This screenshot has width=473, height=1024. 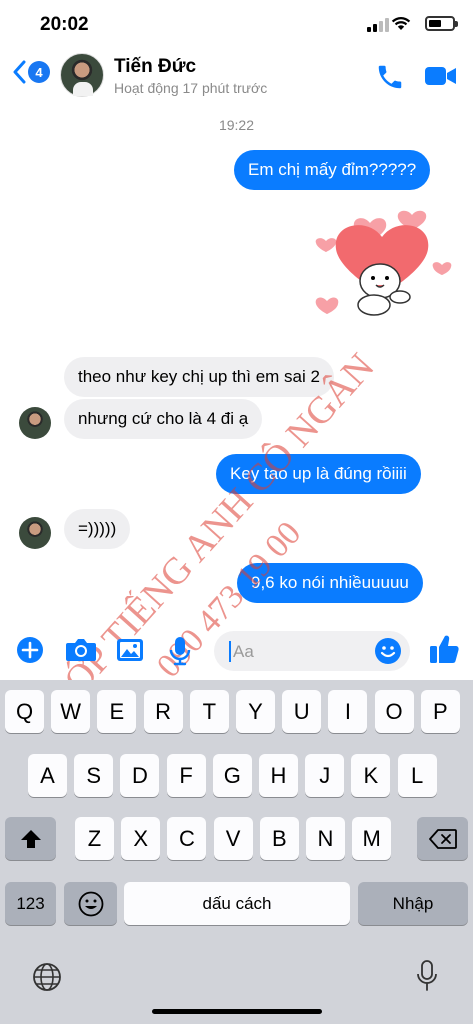 I want to click on contact-active-status: Hoạt động 17 phút trước, so click(x=191, y=88).